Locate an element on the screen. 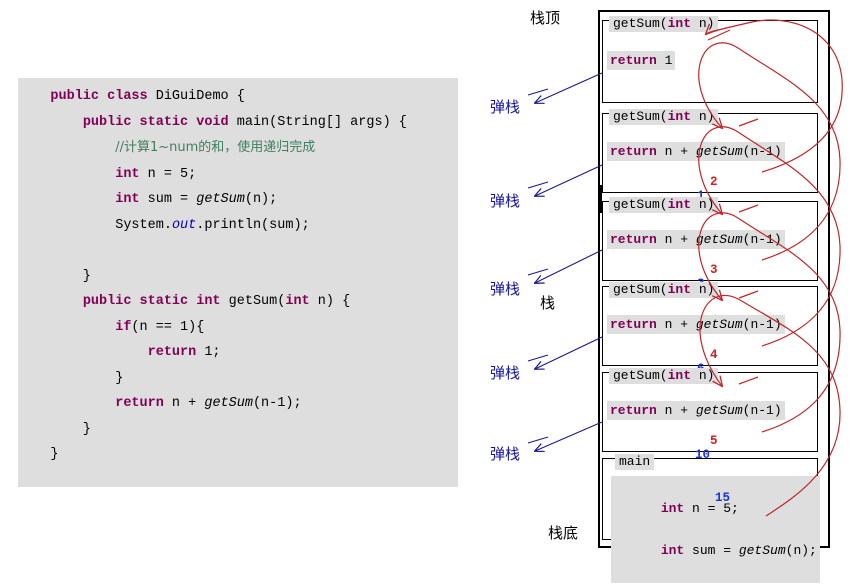 The image size is (868, 588). label-pop-1: 弹栈 is located at coordinates (505, 107).